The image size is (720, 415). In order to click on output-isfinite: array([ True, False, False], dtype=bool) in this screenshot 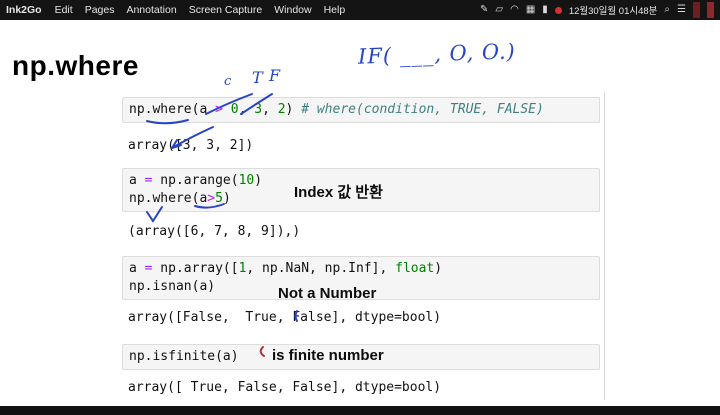, I will do `click(285, 387)`.